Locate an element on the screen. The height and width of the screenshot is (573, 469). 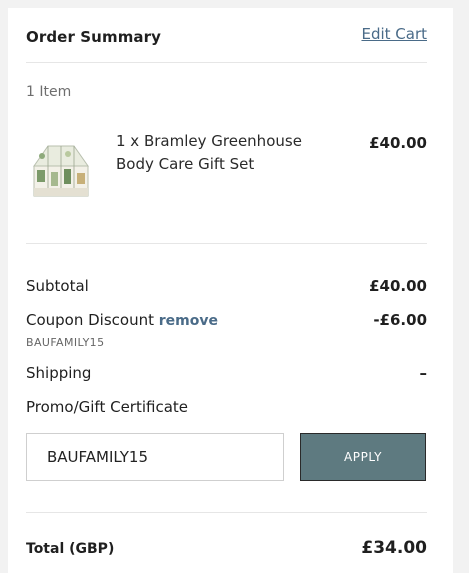
total-row: Total (GBP) £34.00 is located at coordinates (226, 548).